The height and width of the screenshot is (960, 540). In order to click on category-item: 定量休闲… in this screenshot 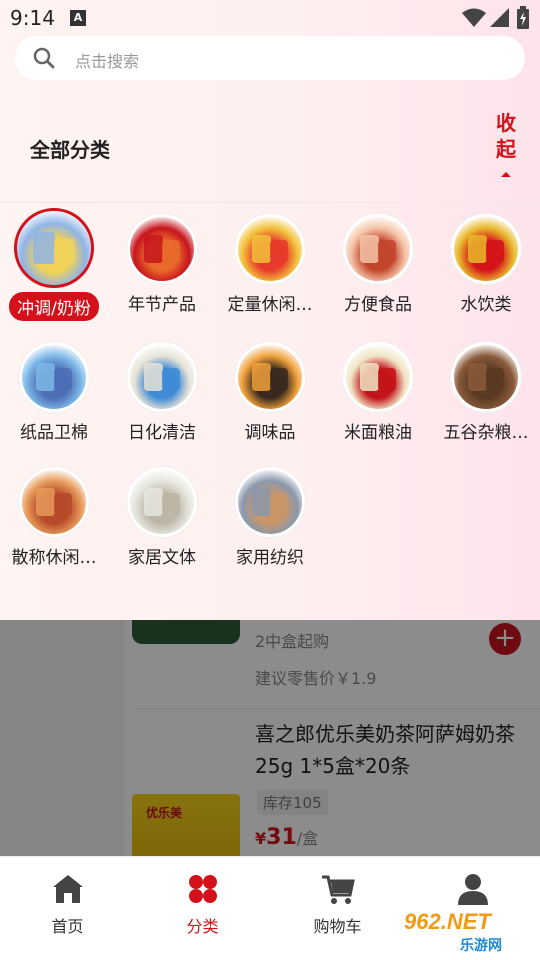, I will do `click(270, 261)`.